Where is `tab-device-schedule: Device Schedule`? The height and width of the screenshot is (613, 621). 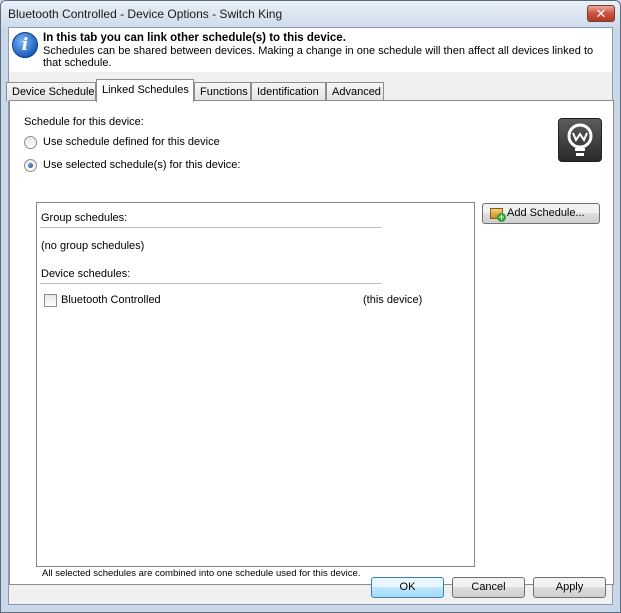 tab-device-schedule: Device Schedule is located at coordinates (51, 91).